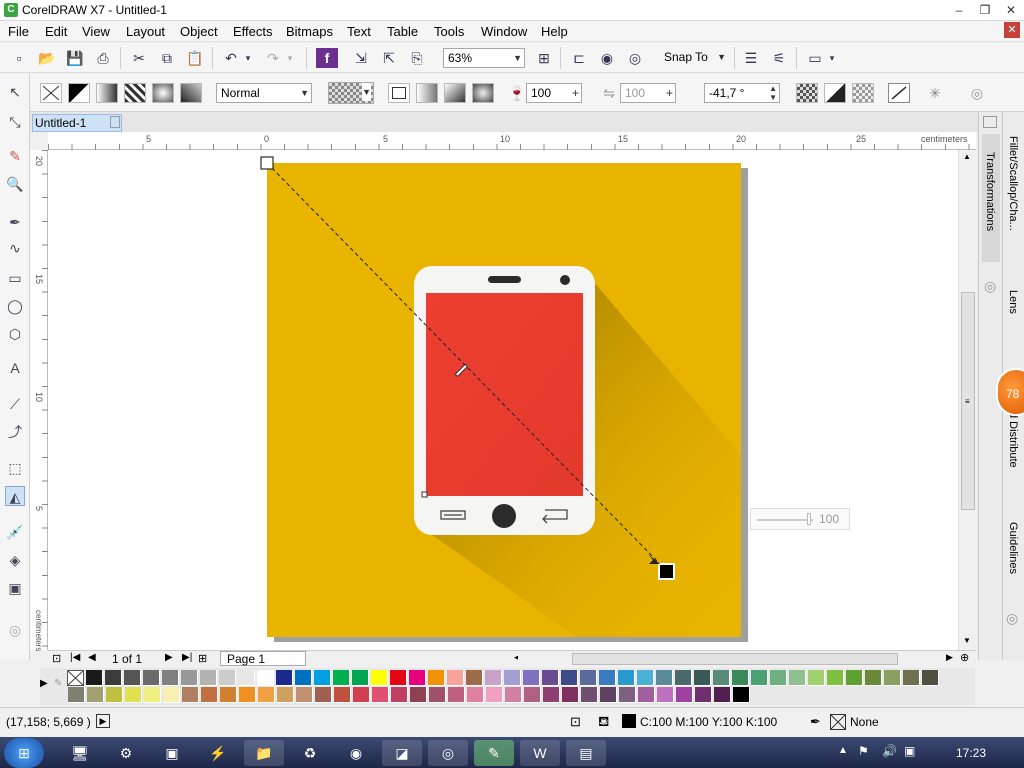 The height and width of the screenshot is (768, 1024). Describe the element at coordinates (44, 683) in the screenshot. I see `palette-menu-icon: ▶` at that location.